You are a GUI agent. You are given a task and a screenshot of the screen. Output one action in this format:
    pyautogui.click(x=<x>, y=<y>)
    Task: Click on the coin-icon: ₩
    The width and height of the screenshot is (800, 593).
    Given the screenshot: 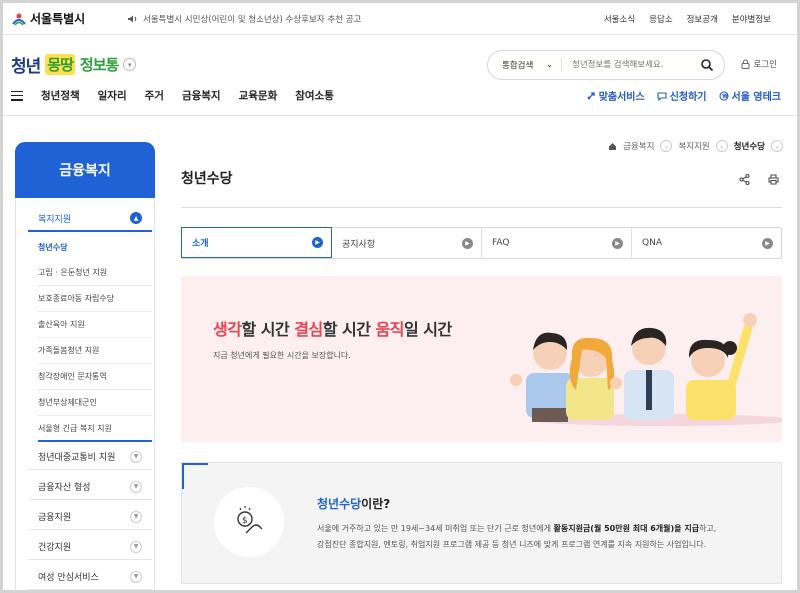 What is the action you would take?
    pyautogui.click(x=723, y=95)
    